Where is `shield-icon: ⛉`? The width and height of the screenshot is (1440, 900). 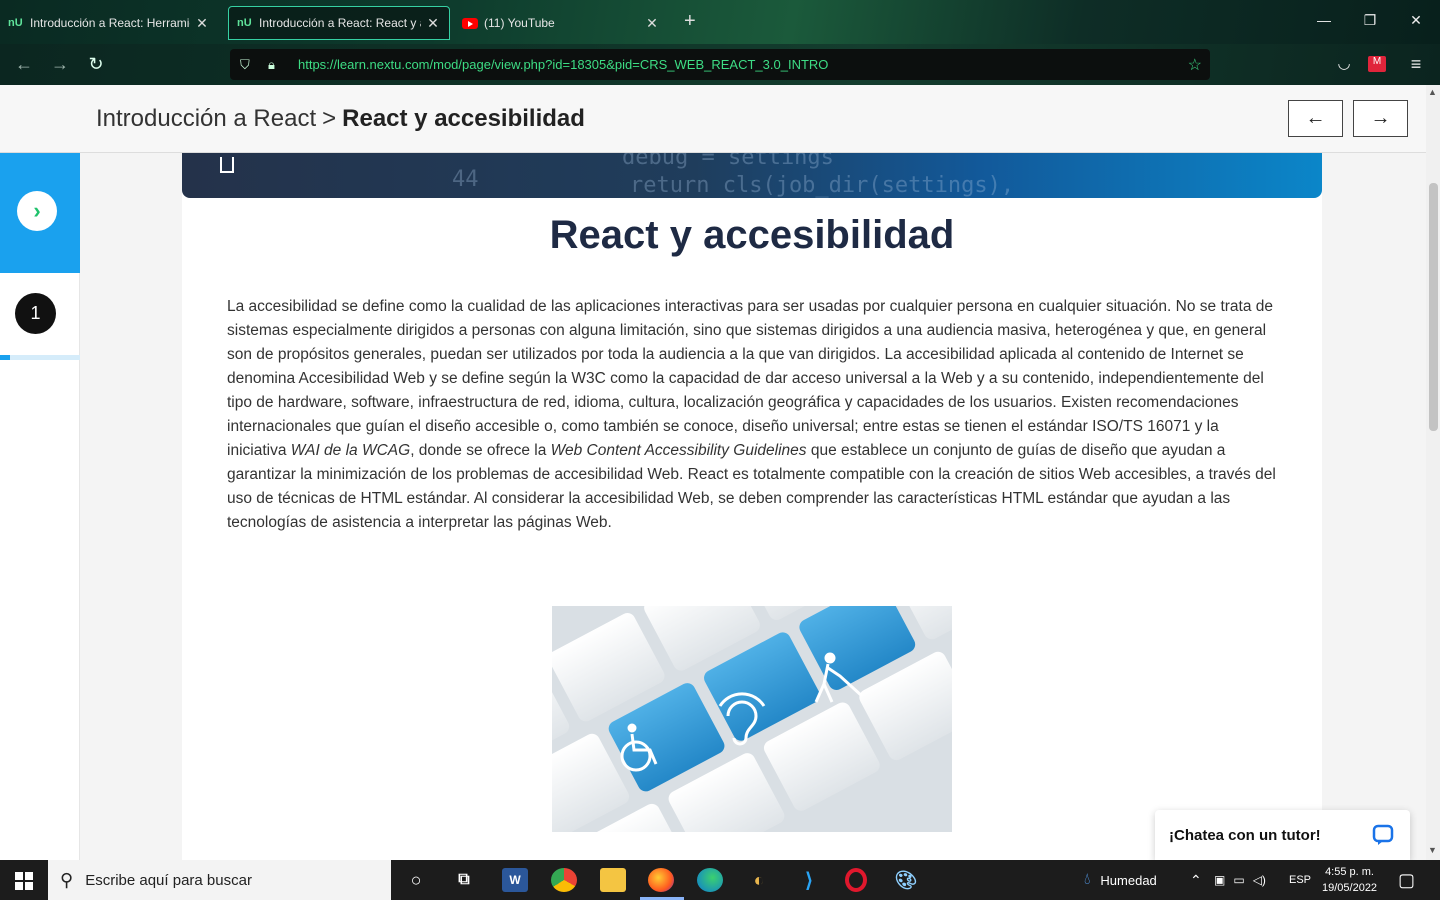 shield-icon: ⛉ is located at coordinates (248, 65).